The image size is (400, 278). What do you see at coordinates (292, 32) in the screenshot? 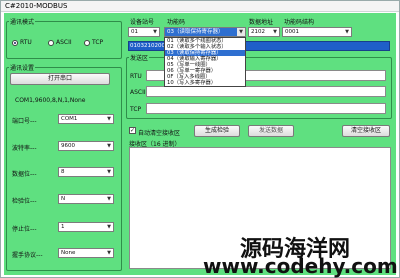
I see `struct-value: 0001` at bounding box center [292, 32].